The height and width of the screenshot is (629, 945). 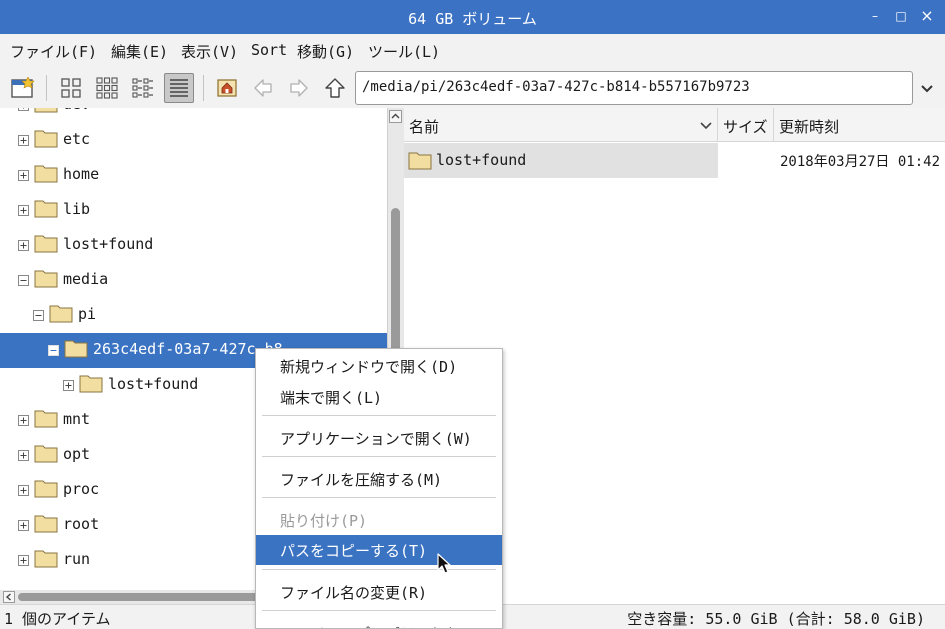 I want to click on view-thumbnails-icon, so click(x=107, y=88).